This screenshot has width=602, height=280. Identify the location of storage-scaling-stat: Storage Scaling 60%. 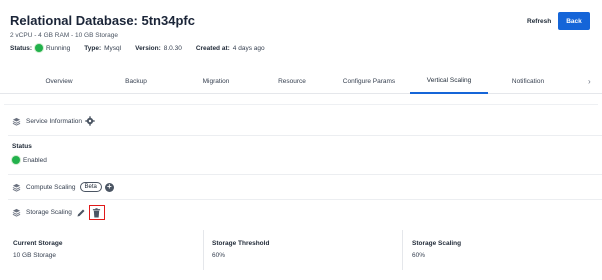
(500, 252).